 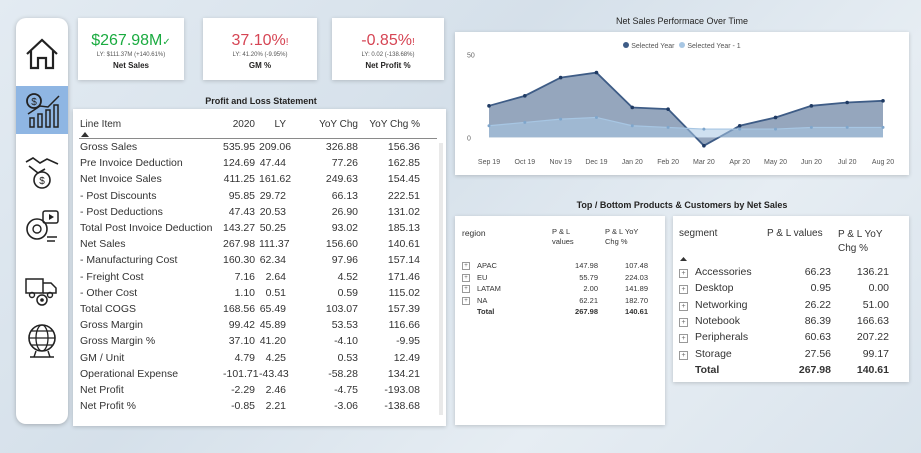 I want to click on nav-finance-button: $, so click(x=42, y=110).